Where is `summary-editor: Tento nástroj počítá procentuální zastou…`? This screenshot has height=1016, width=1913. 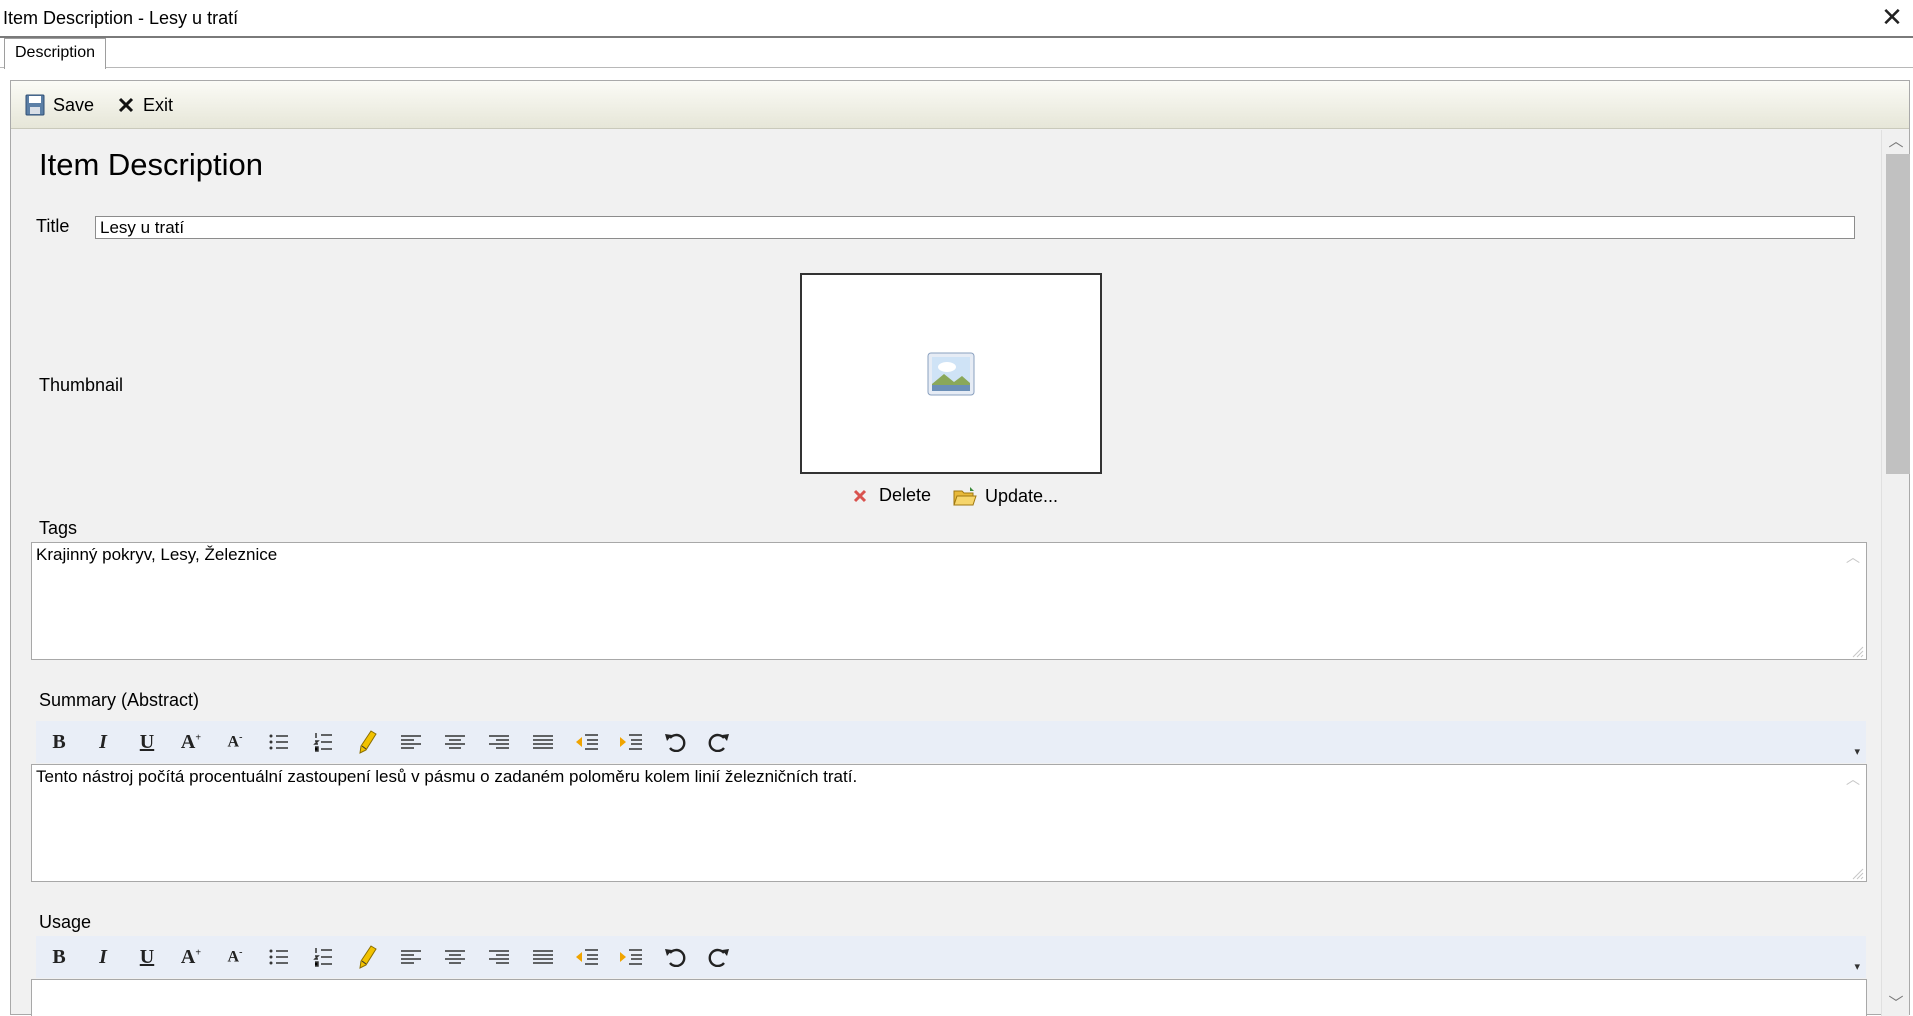
summary-editor: Tento nástroj počítá procentuální zastou… is located at coordinates (949, 823).